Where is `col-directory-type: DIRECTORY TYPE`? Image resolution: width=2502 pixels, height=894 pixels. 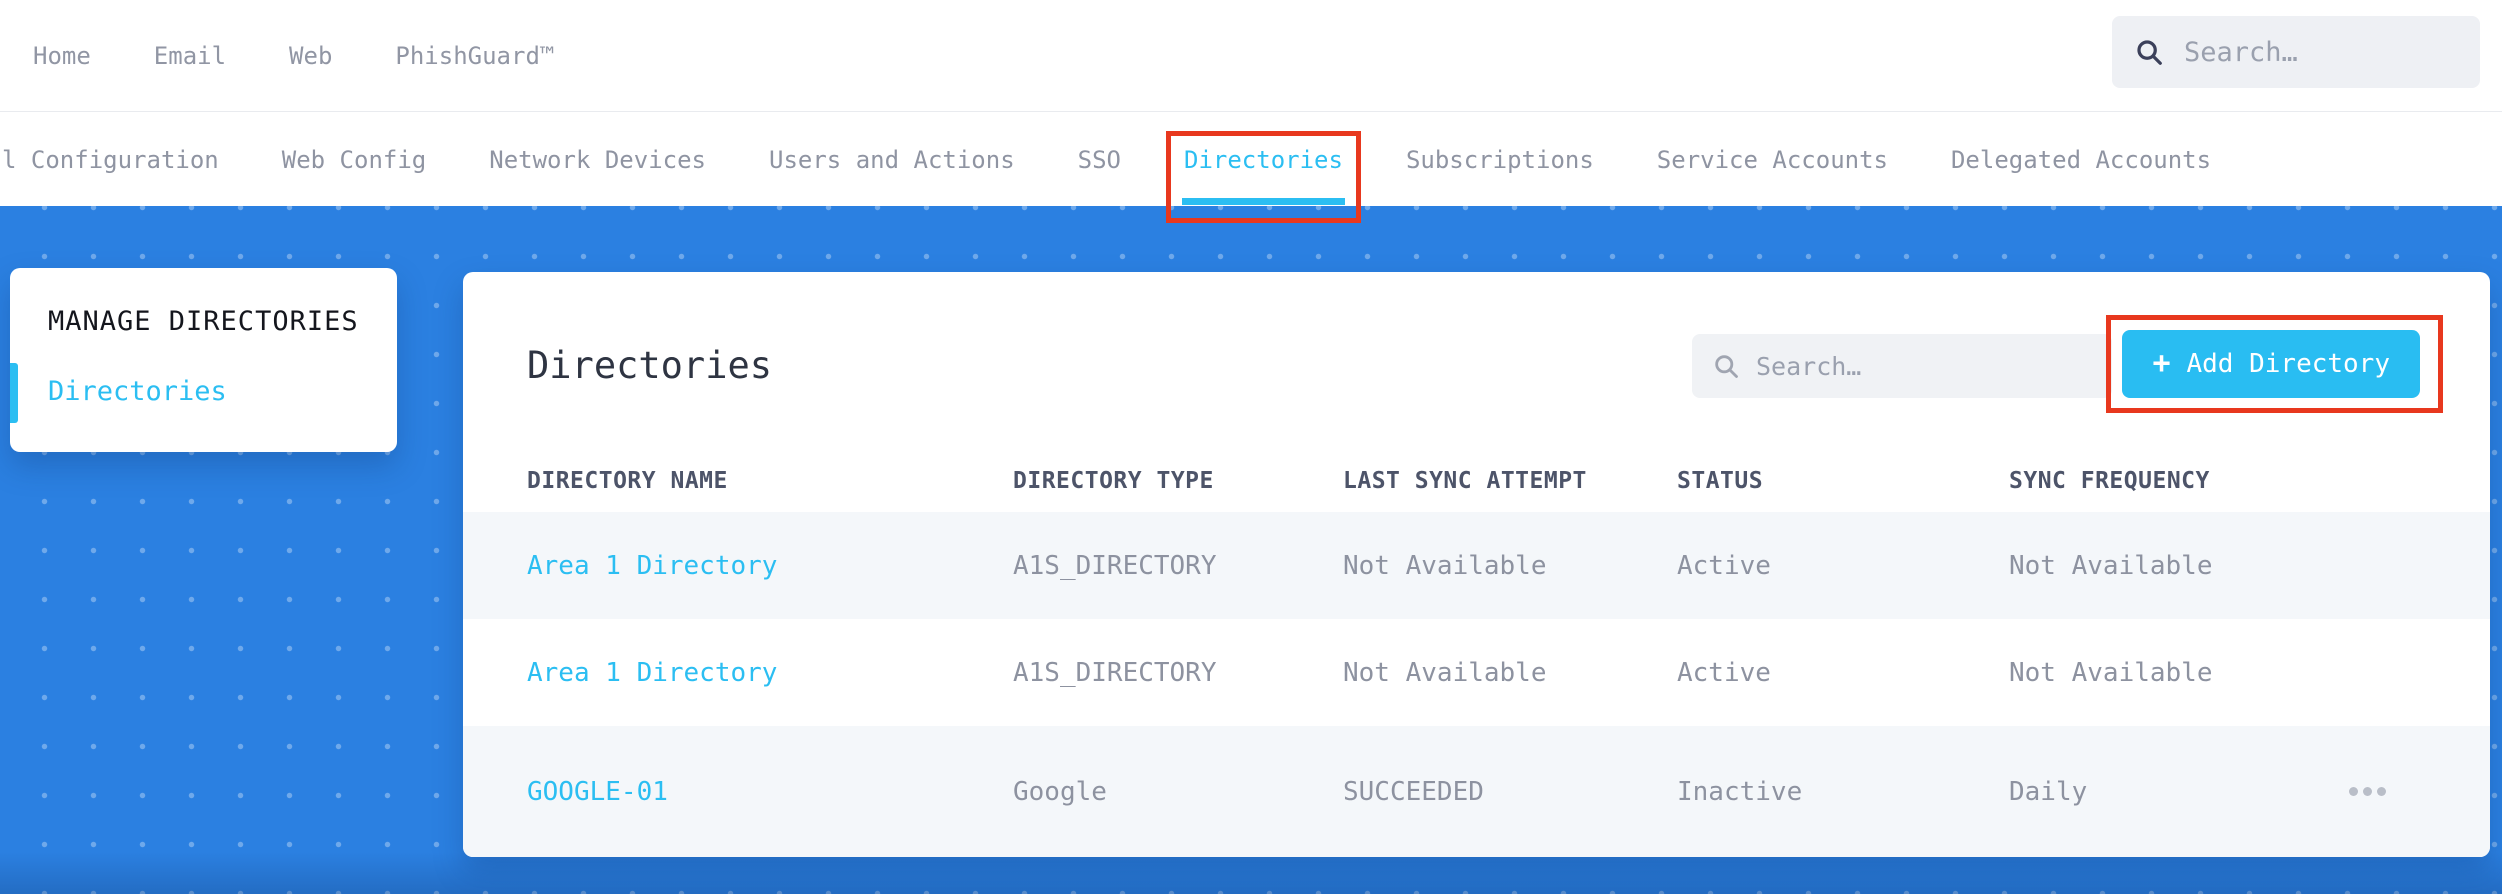
col-directory-type: DIRECTORY TYPE is located at coordinates (1113, 481).